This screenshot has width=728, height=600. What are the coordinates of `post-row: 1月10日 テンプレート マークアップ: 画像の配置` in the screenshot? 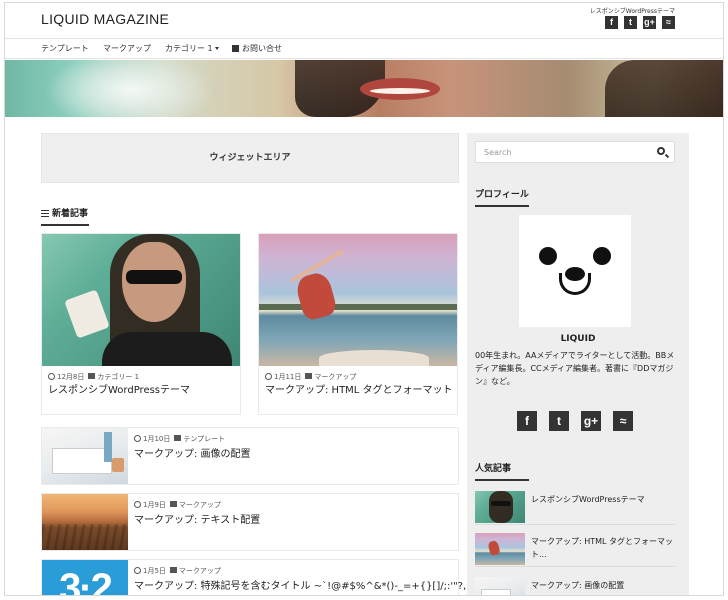 It's located at (250, 456).